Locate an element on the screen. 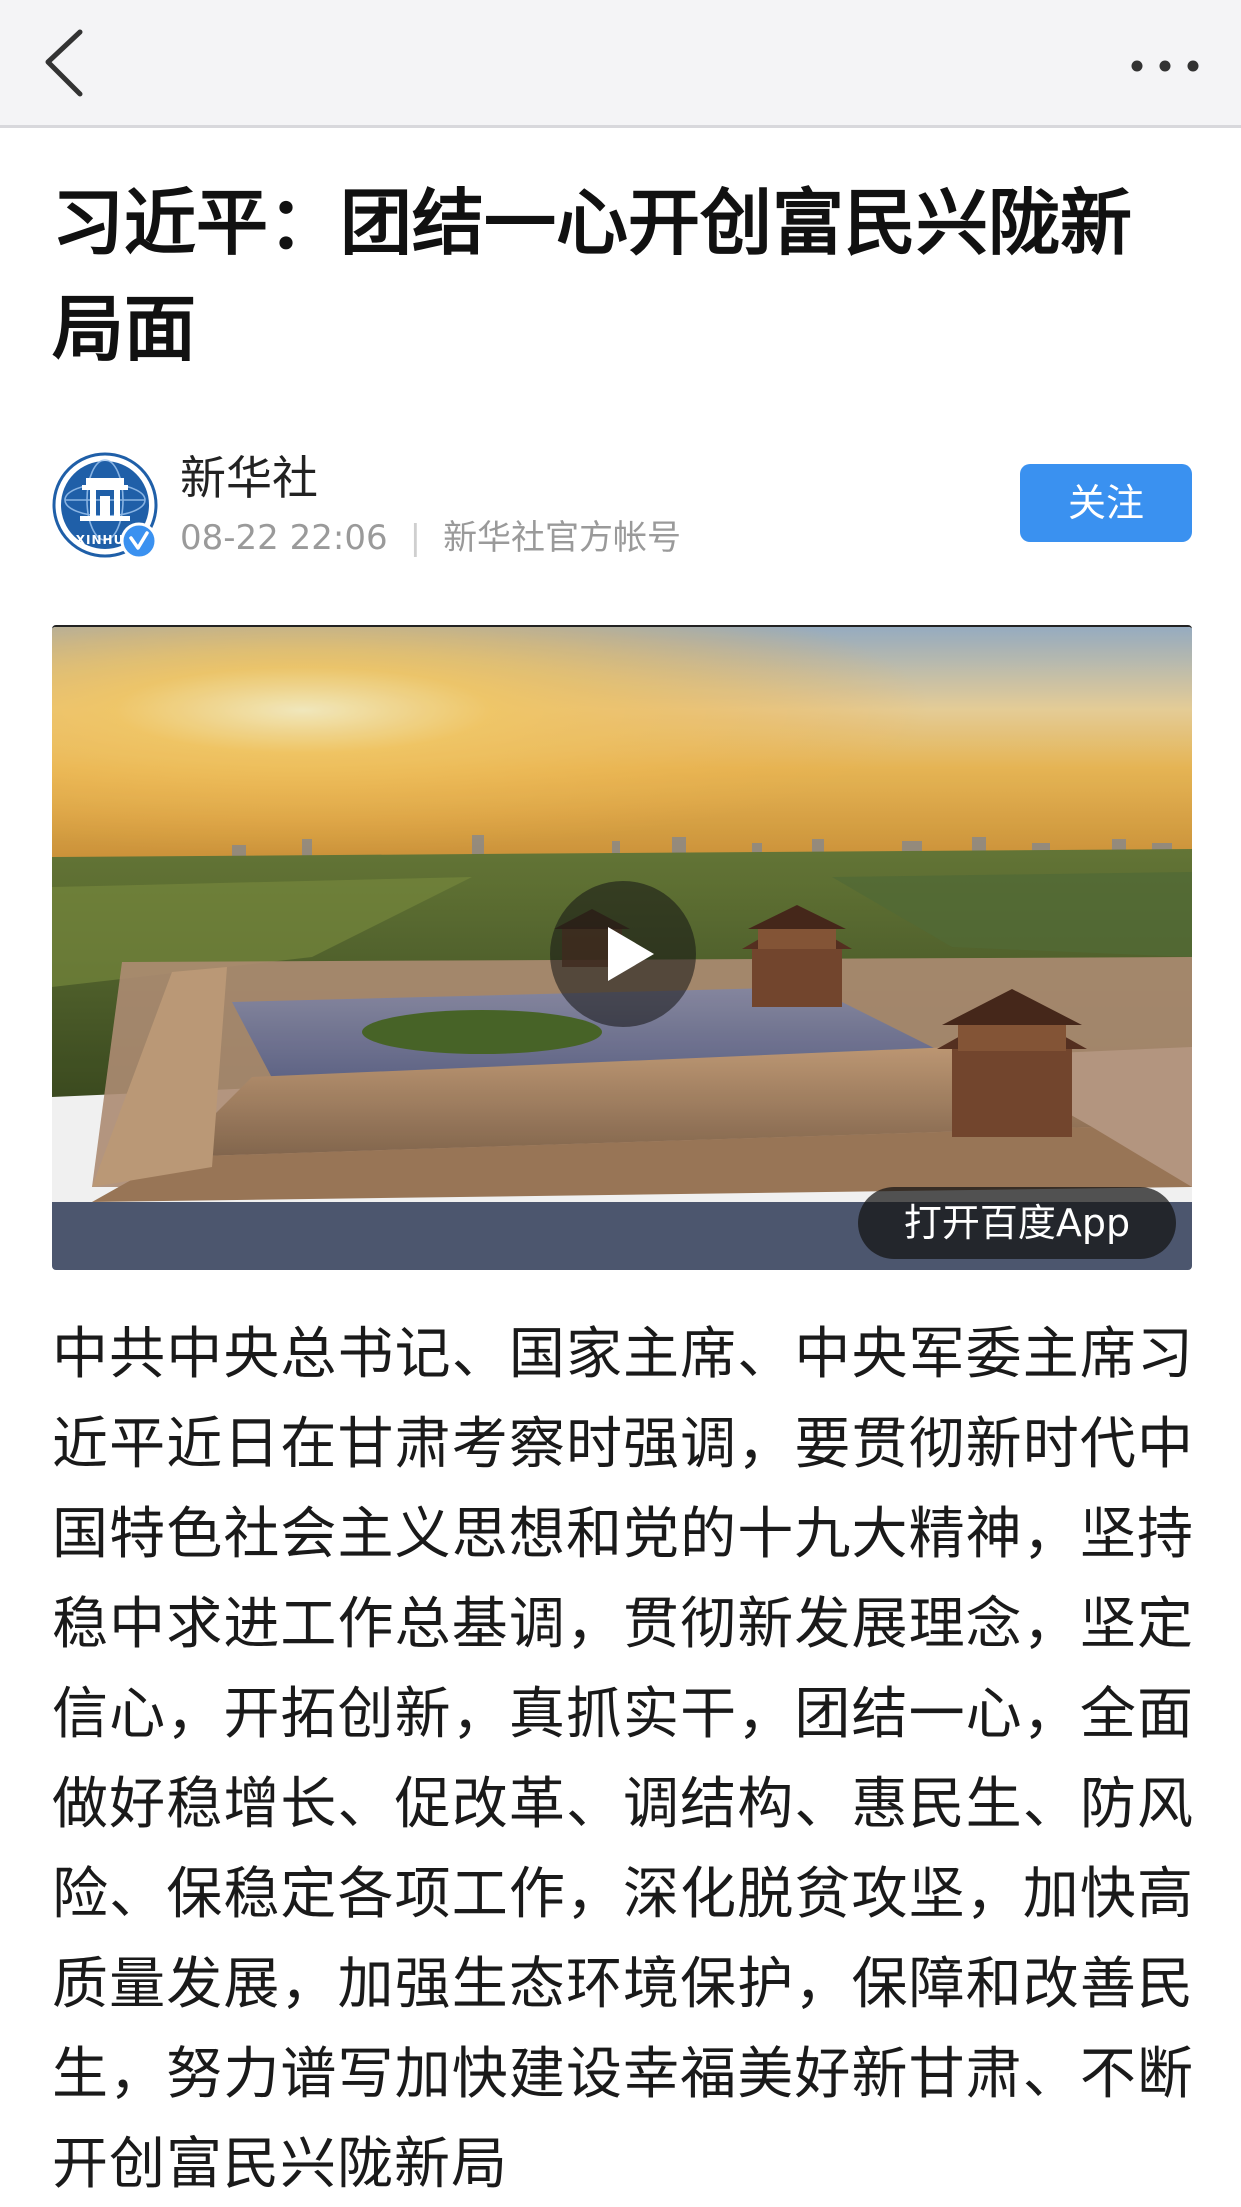 This screenshot has width=1241, height=2207. more-options-button is located at coordinates (1165, 62).